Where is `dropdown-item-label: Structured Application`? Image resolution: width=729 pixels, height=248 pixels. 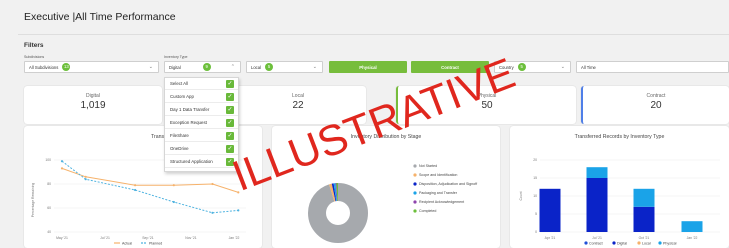
dropdown-item-label: Structured Application is located at coordinates (191, 161).